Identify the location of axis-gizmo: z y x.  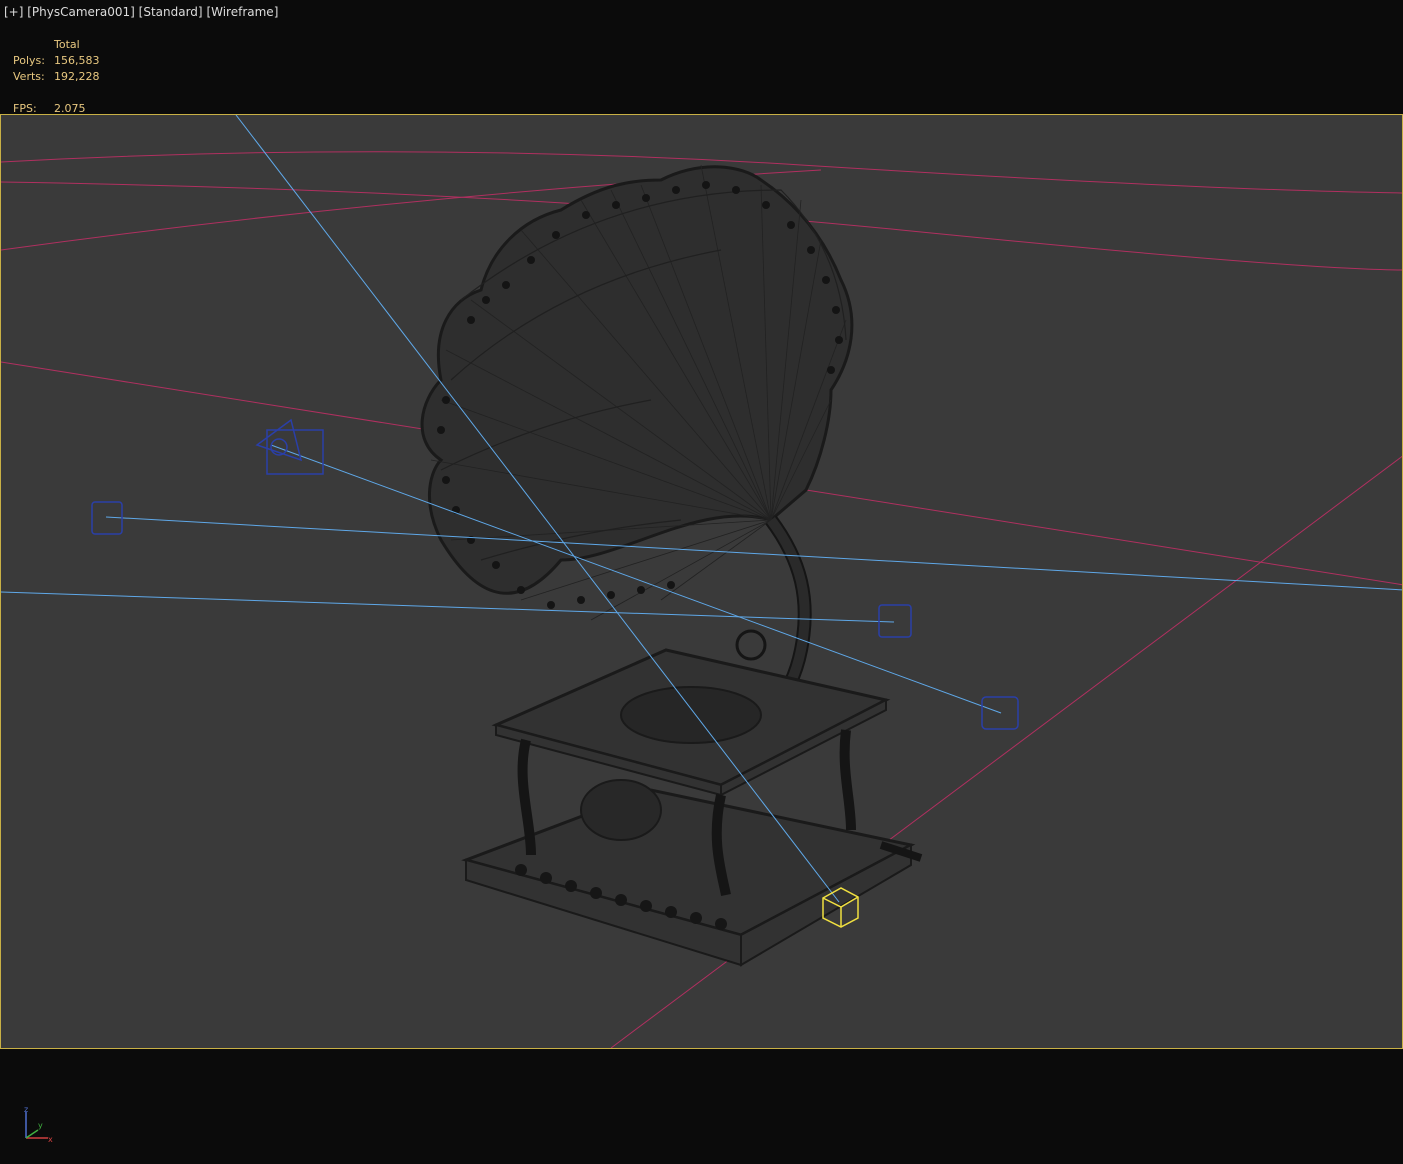
(40, 1124).